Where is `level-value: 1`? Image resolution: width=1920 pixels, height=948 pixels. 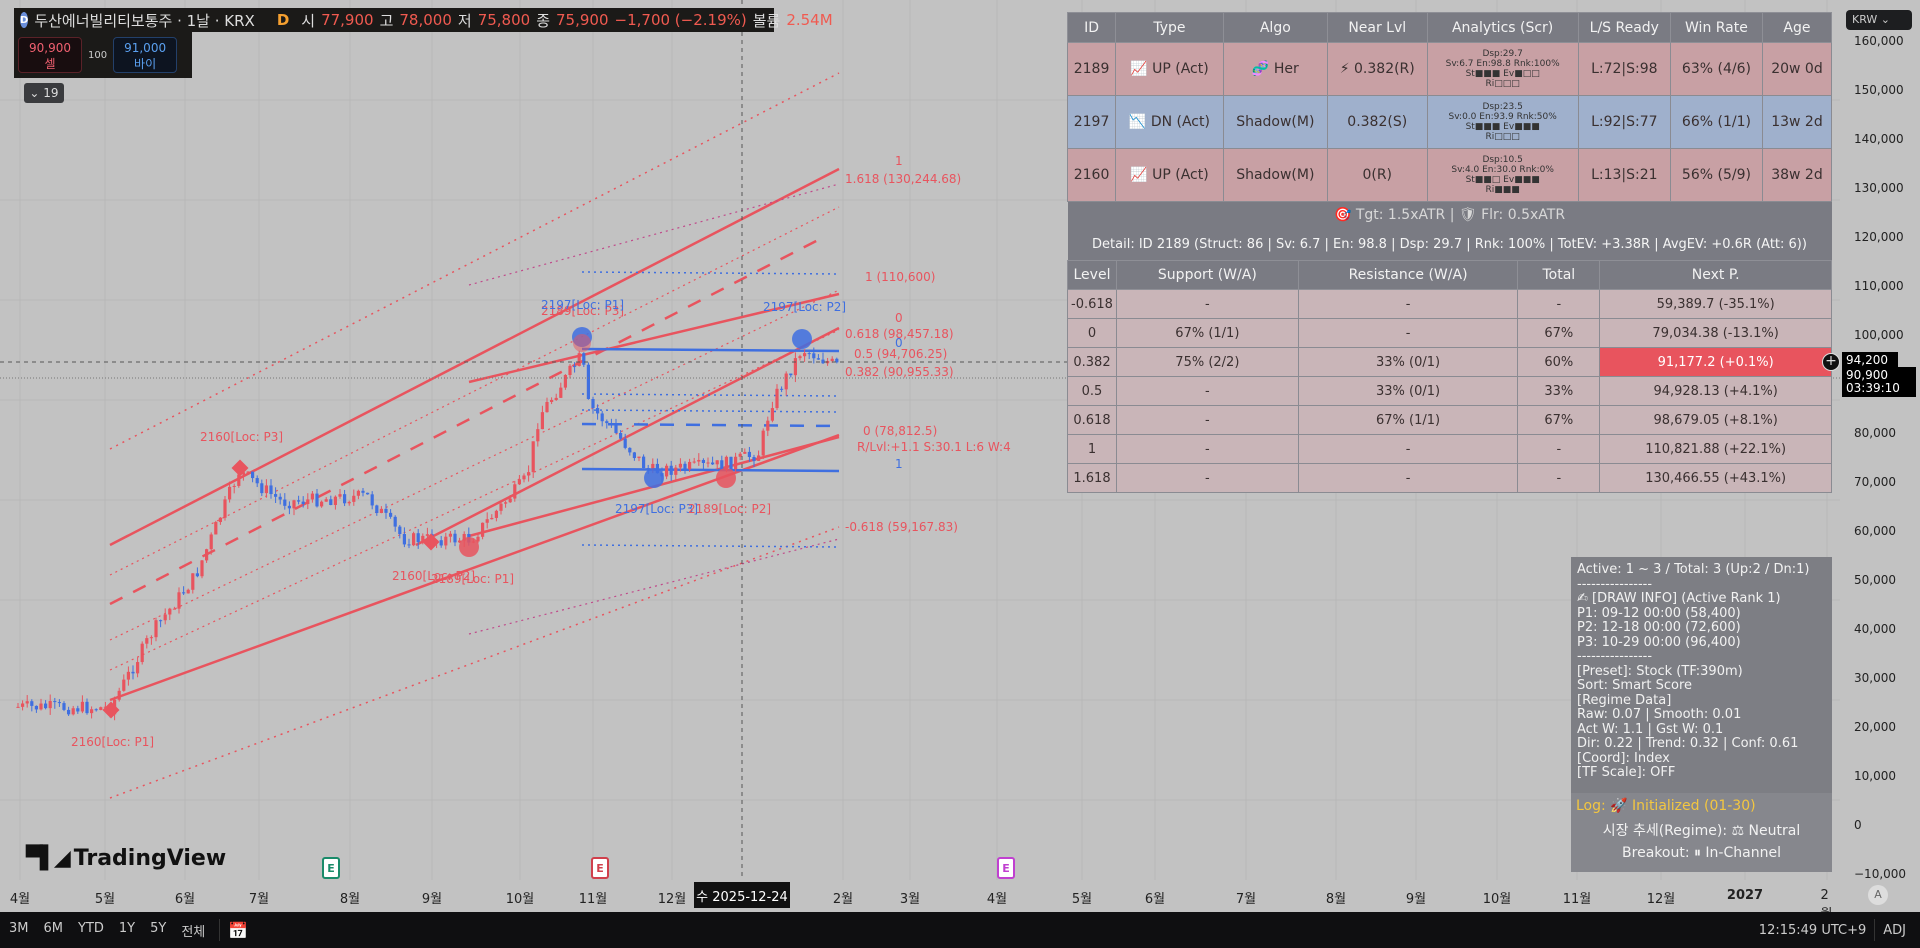 level-value: 1 is located at coordinates (1092, 449).